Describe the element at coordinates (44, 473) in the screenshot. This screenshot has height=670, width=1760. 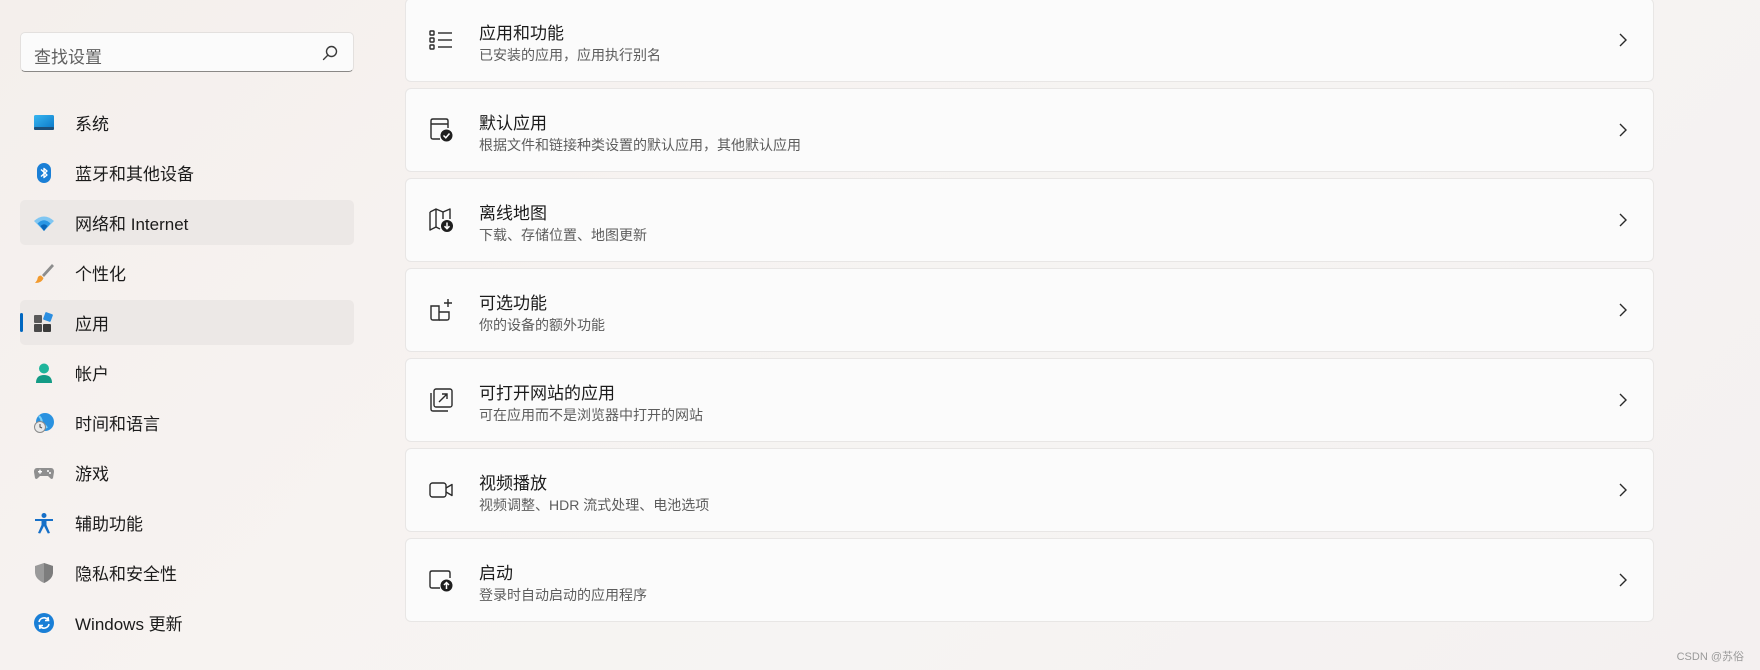
I see `gamepad-icon` at that location.